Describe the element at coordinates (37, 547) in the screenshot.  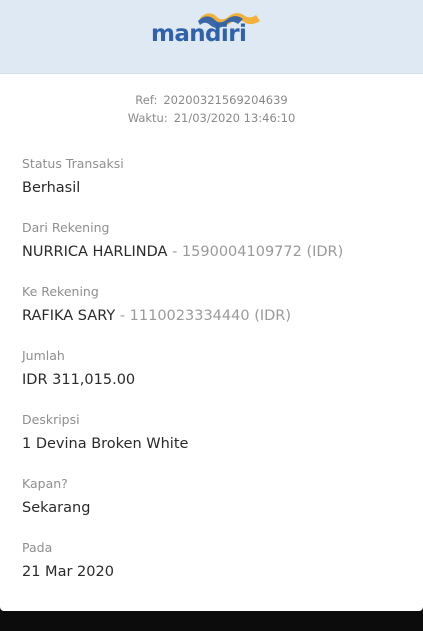
I see `date-label: Pada` at that location.